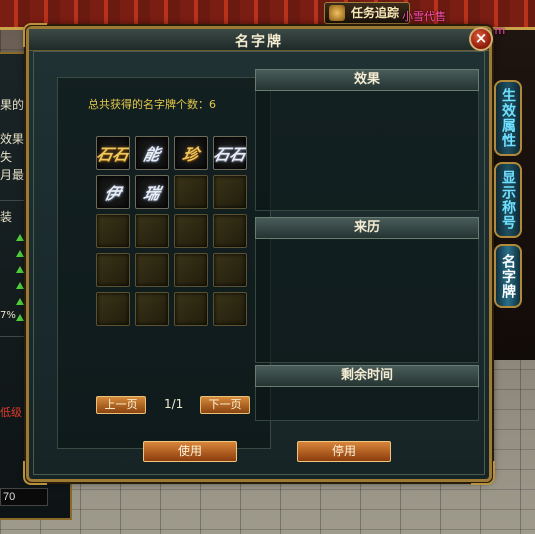 This screenshot has height=534, width=535. I want to click on use-button: 使用, so click(190, 451).